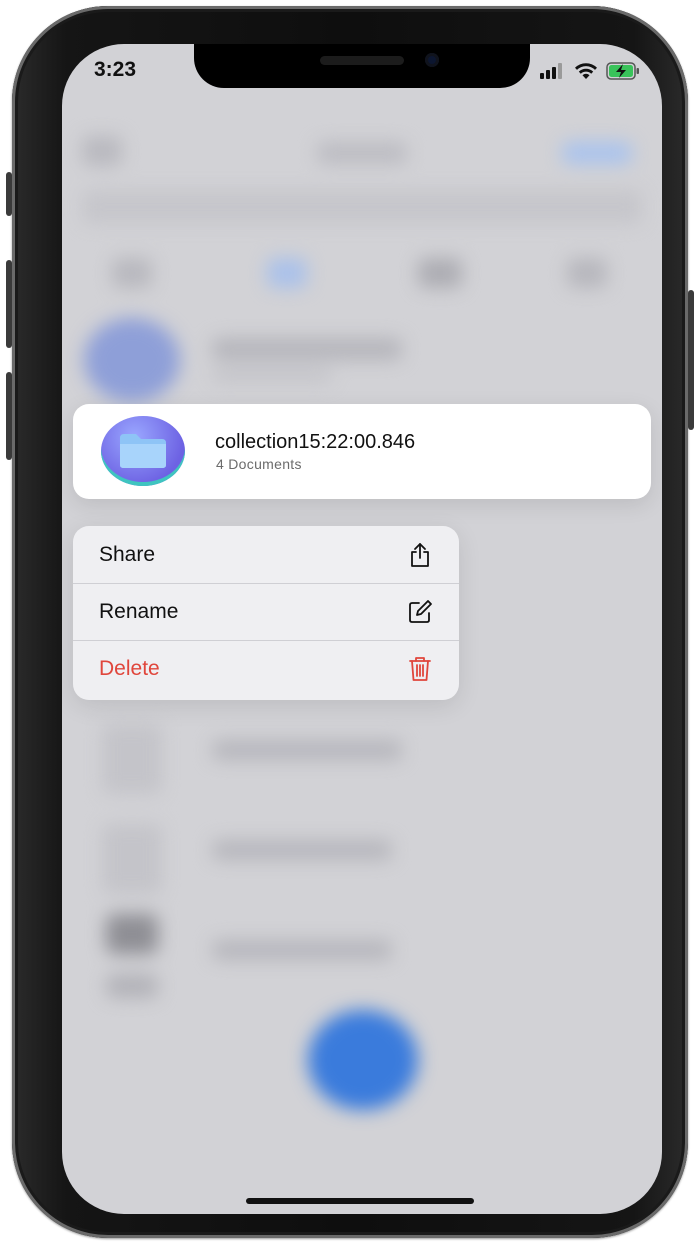 The height and width of the screenshot is (1244, 700). What do you see at coordinates (420, 612) in the screenshot?
I see `edit-icon` at bounding box center [420, 612].